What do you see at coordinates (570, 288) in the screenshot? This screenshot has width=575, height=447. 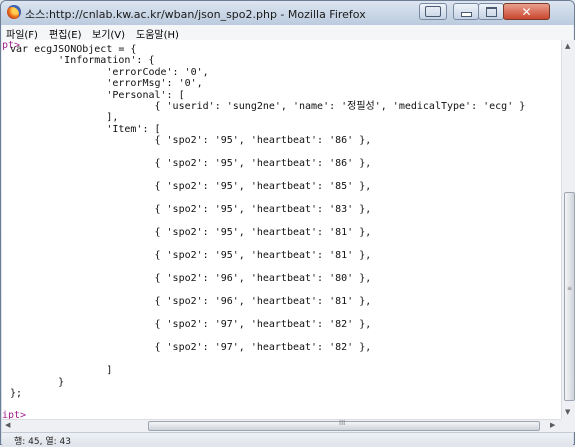 I see `grip-icon: ≡` at bounding box center [570, 288].